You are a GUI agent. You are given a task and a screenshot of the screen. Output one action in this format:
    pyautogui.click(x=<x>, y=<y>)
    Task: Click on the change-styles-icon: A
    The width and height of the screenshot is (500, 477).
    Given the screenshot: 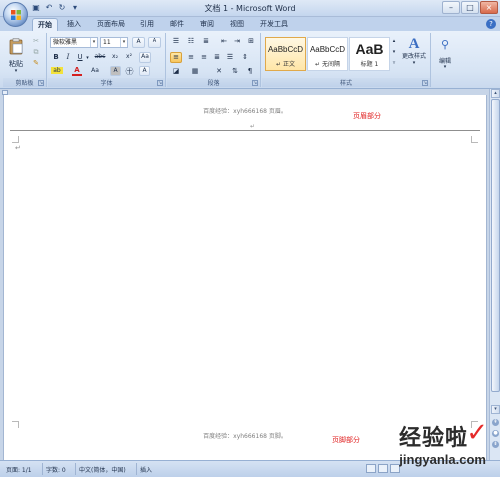 What is the action you would take?
    pyautogui.click(x=414, y=44)
    